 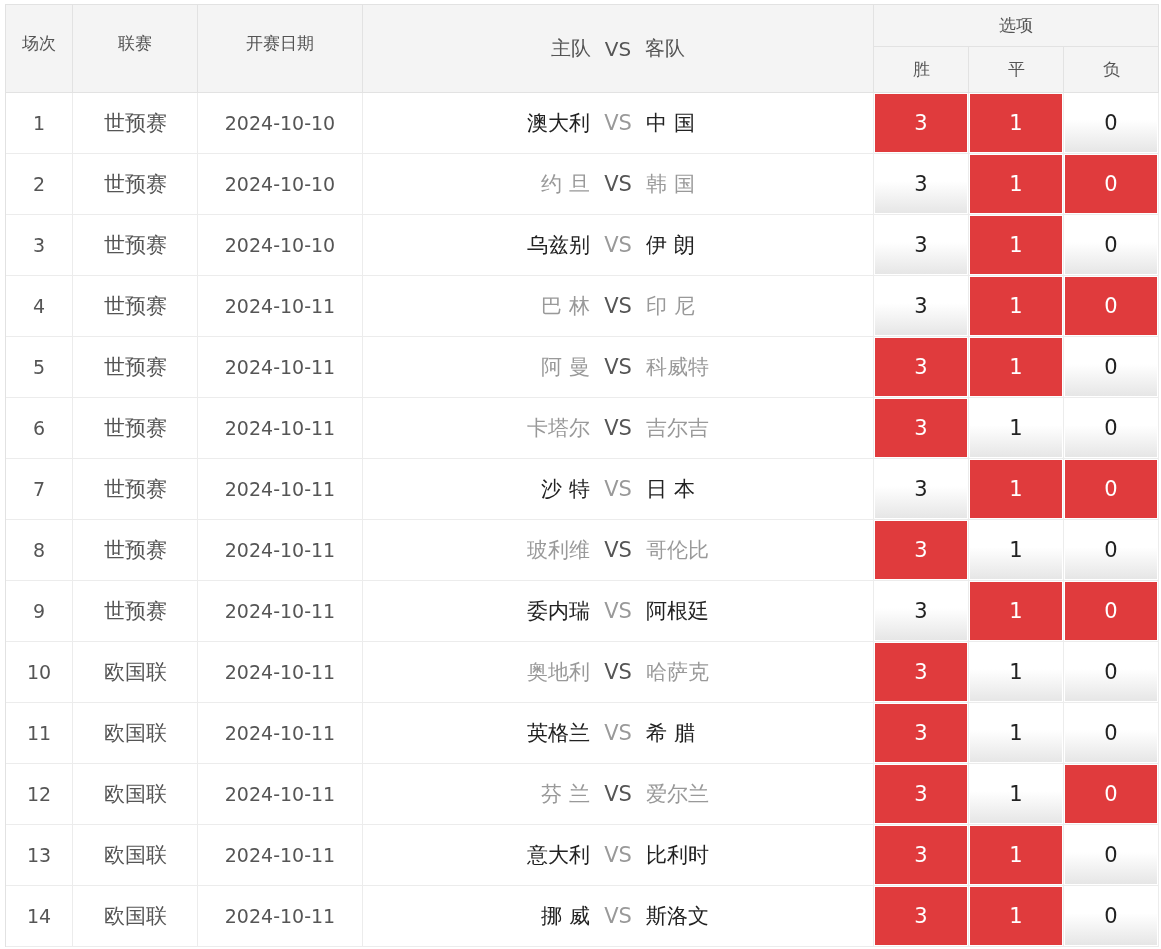 What do you see at coordinates (558, 611) in the screenshot?
I see `home-team: 委内瑞` at bounding box center [558, 611].